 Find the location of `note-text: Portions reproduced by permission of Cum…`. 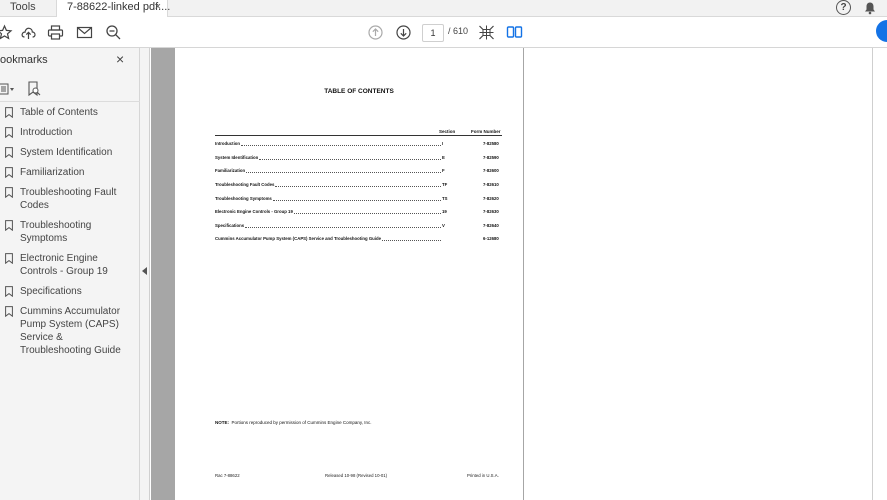

note-text: Portions reproduced by permission of Cum… is located at coordinates (301, 422).